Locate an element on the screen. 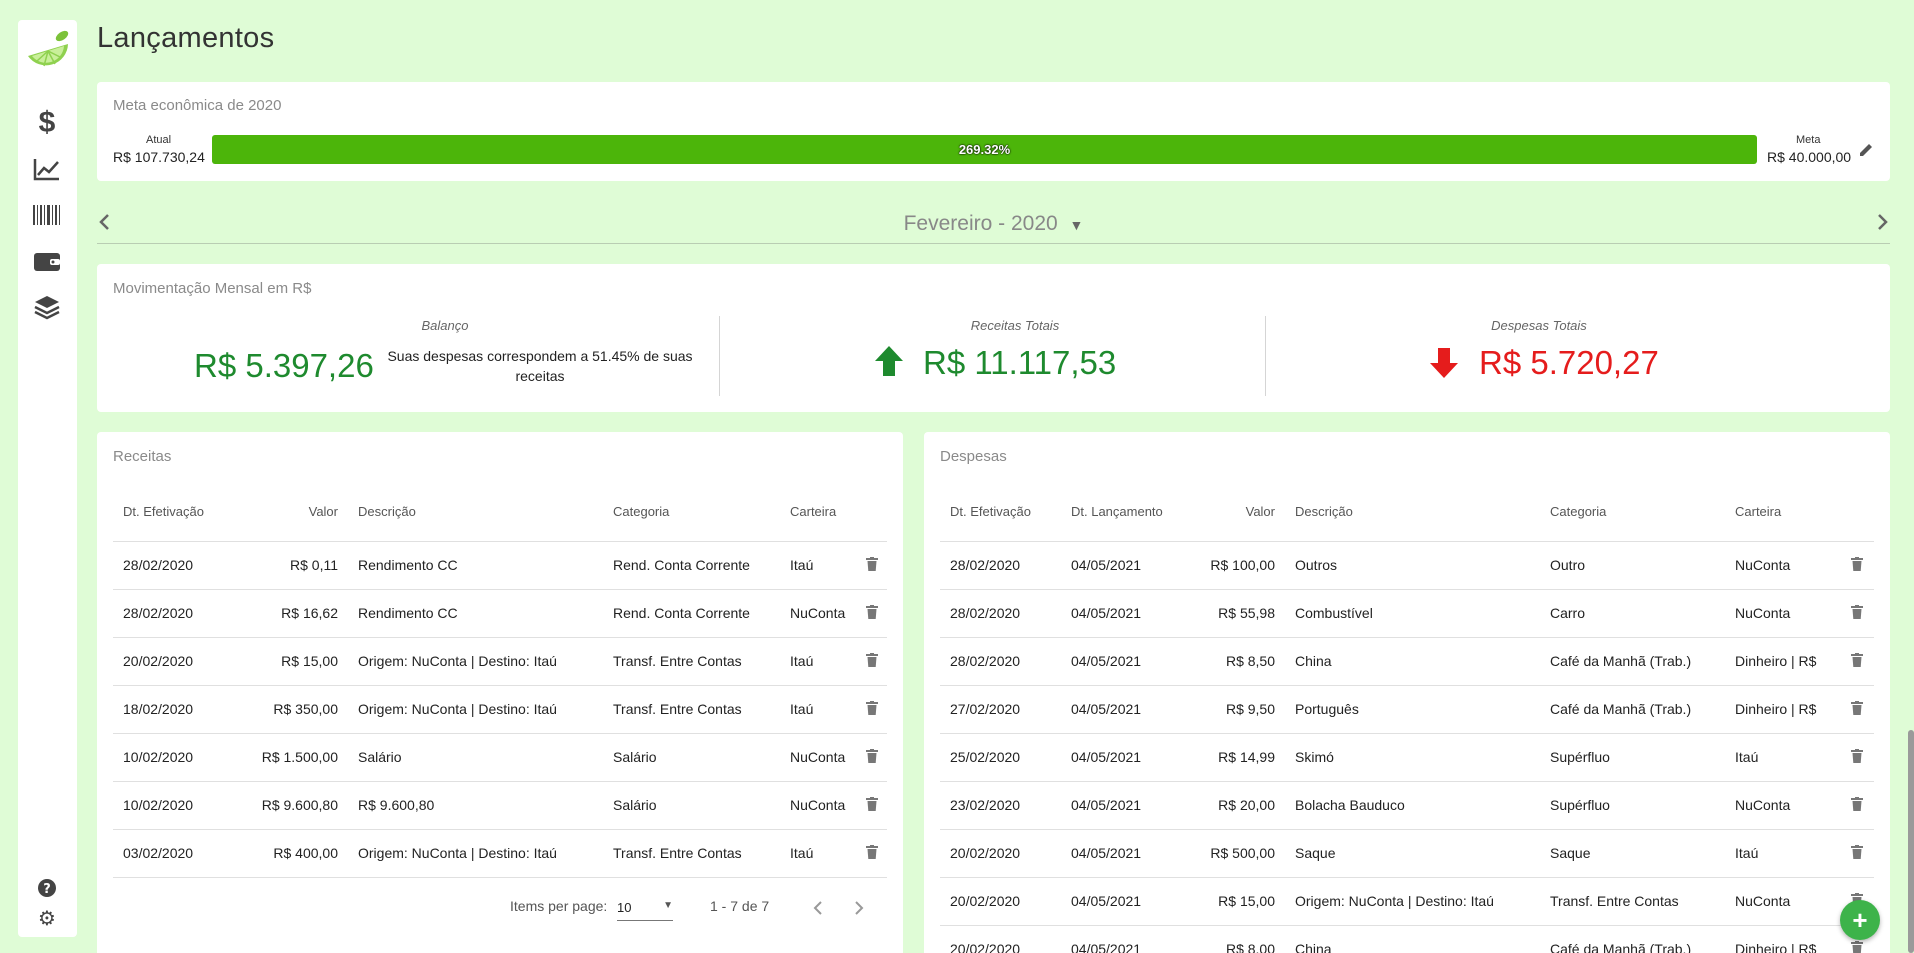 The image size is (1914, 953). table-cell: Café da Manhã (Trab.) is located at coordinates (1632, 709).